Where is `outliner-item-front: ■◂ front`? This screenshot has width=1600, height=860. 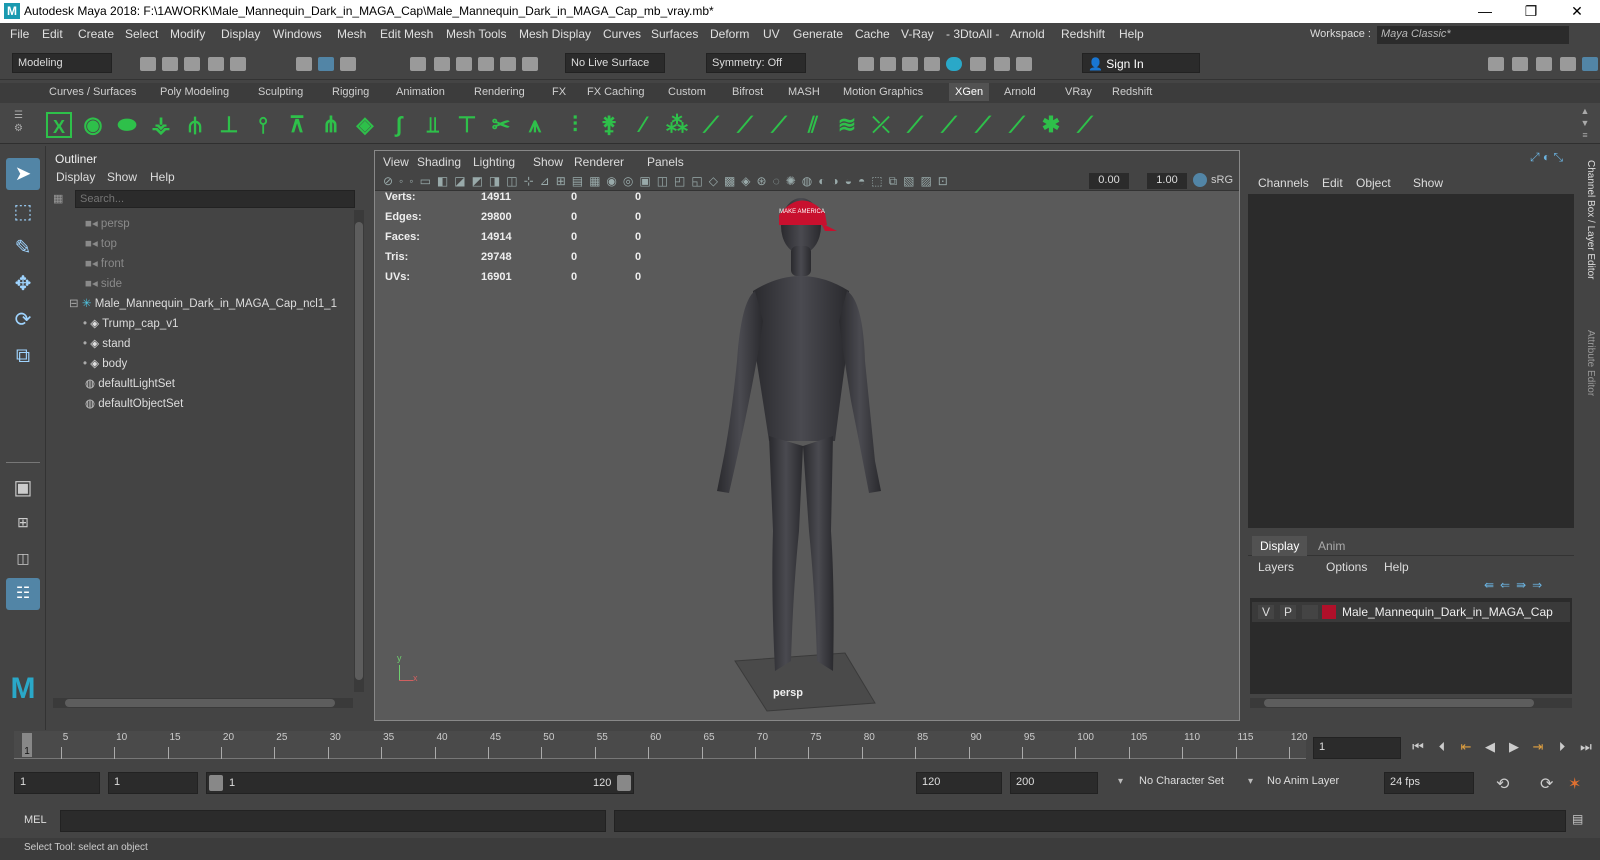
outliner-item-front: ■◂ front is located at coordinates (104, 265).